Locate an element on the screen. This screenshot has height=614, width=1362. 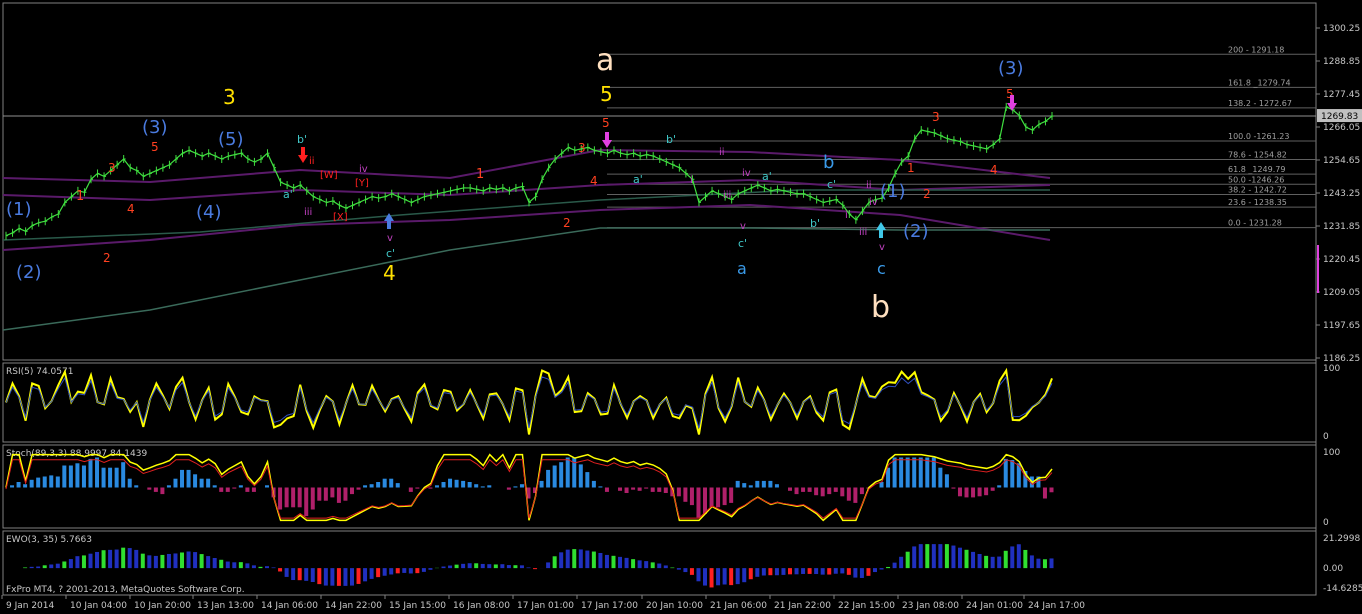
wave-label: ii is located at coordinates (869, 185).